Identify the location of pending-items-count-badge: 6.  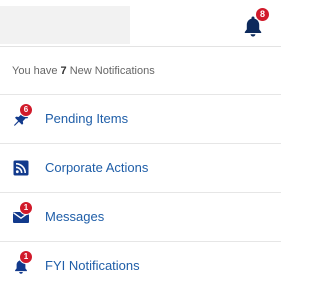
(26, 110).